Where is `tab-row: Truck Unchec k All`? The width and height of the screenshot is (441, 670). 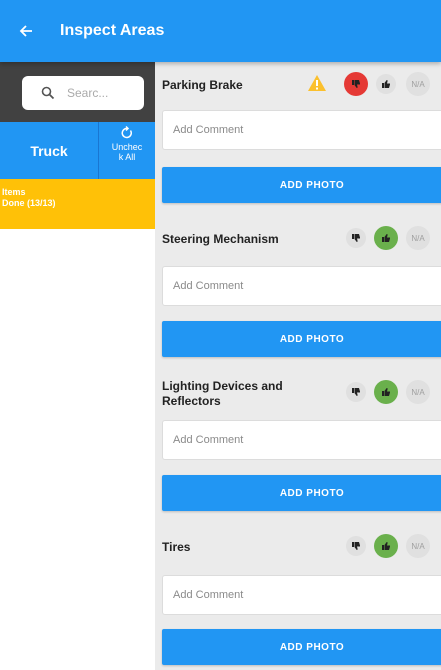
tab-row: Truck Unchec k All is located at coordinates (77, 150).